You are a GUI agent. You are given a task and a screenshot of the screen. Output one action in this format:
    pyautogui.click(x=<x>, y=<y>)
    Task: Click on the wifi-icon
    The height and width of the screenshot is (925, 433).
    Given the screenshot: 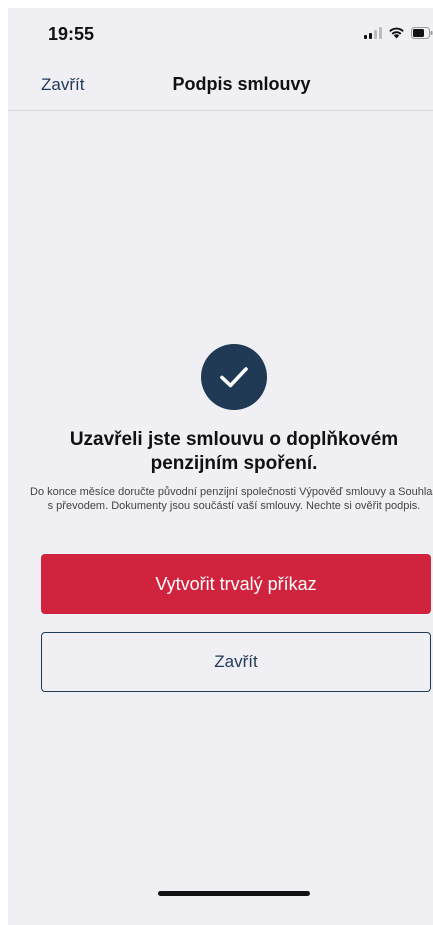 What is the action you would take?
    pyautogui.click(x=396, y=32)
    